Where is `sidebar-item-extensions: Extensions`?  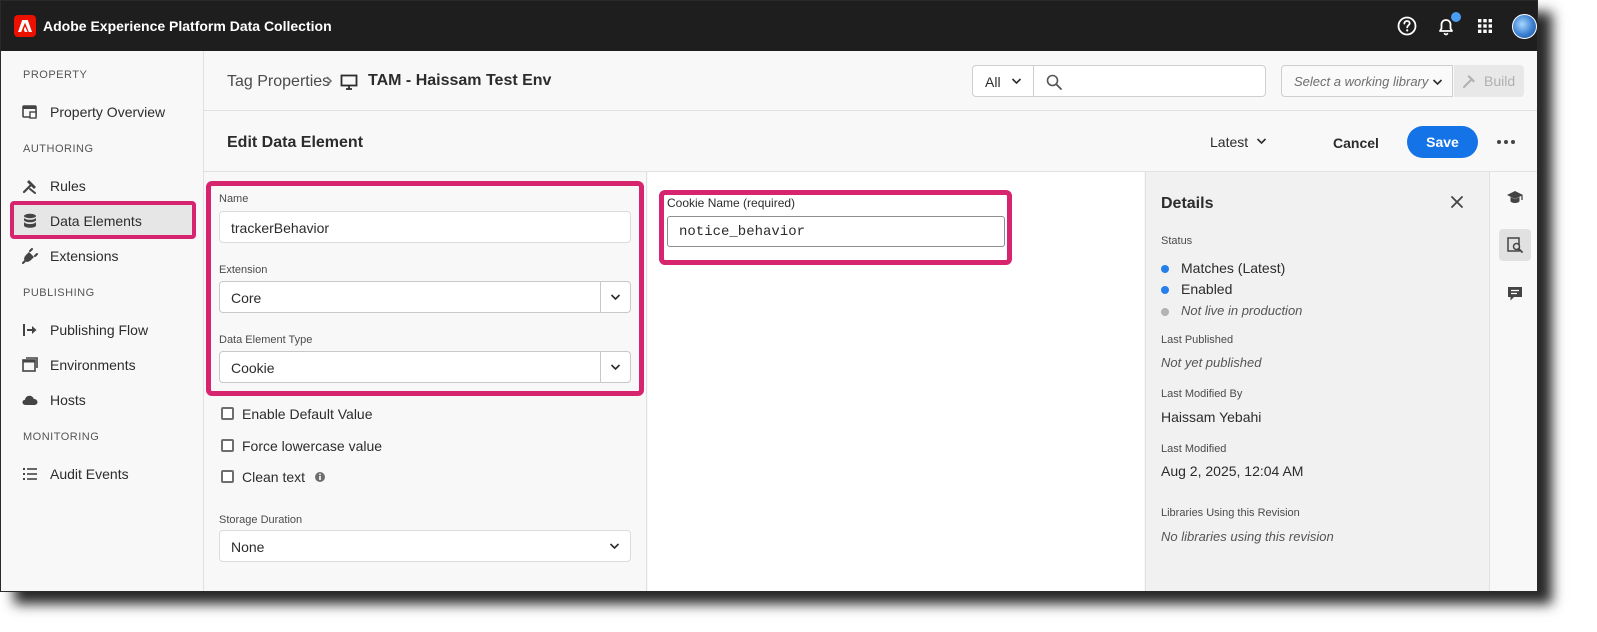
sidebar-item-extensions: Extensions is located at coordinates (106, 256).